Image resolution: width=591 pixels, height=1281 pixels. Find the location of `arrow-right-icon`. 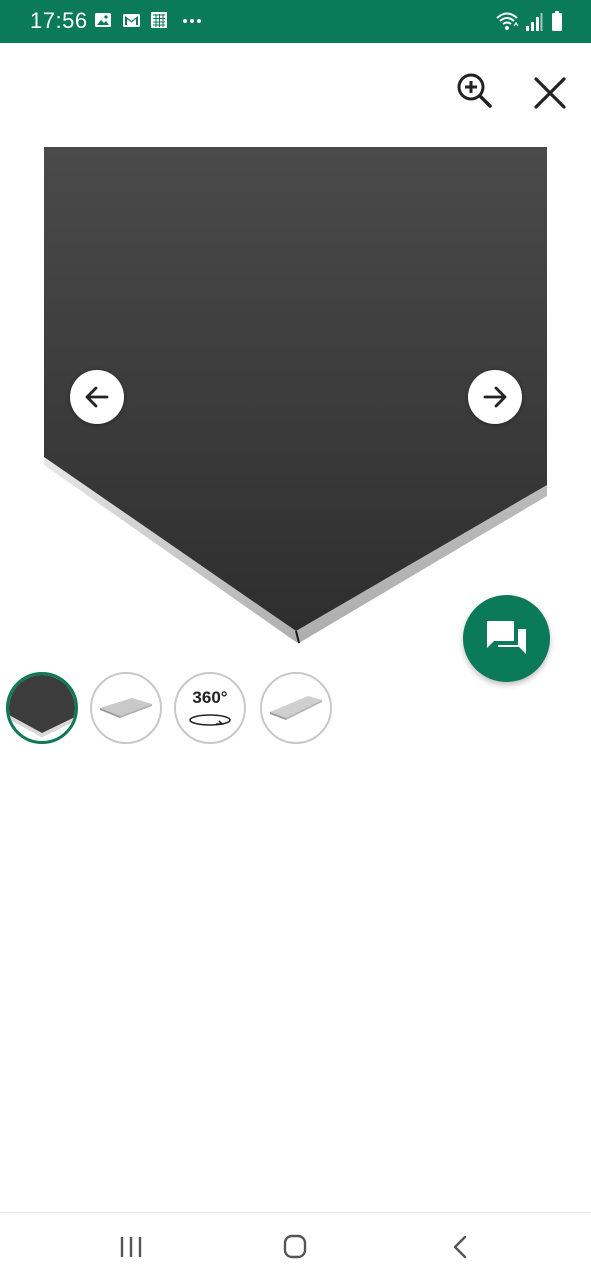

arrow-right-icon is located at coordinates (495, 397).